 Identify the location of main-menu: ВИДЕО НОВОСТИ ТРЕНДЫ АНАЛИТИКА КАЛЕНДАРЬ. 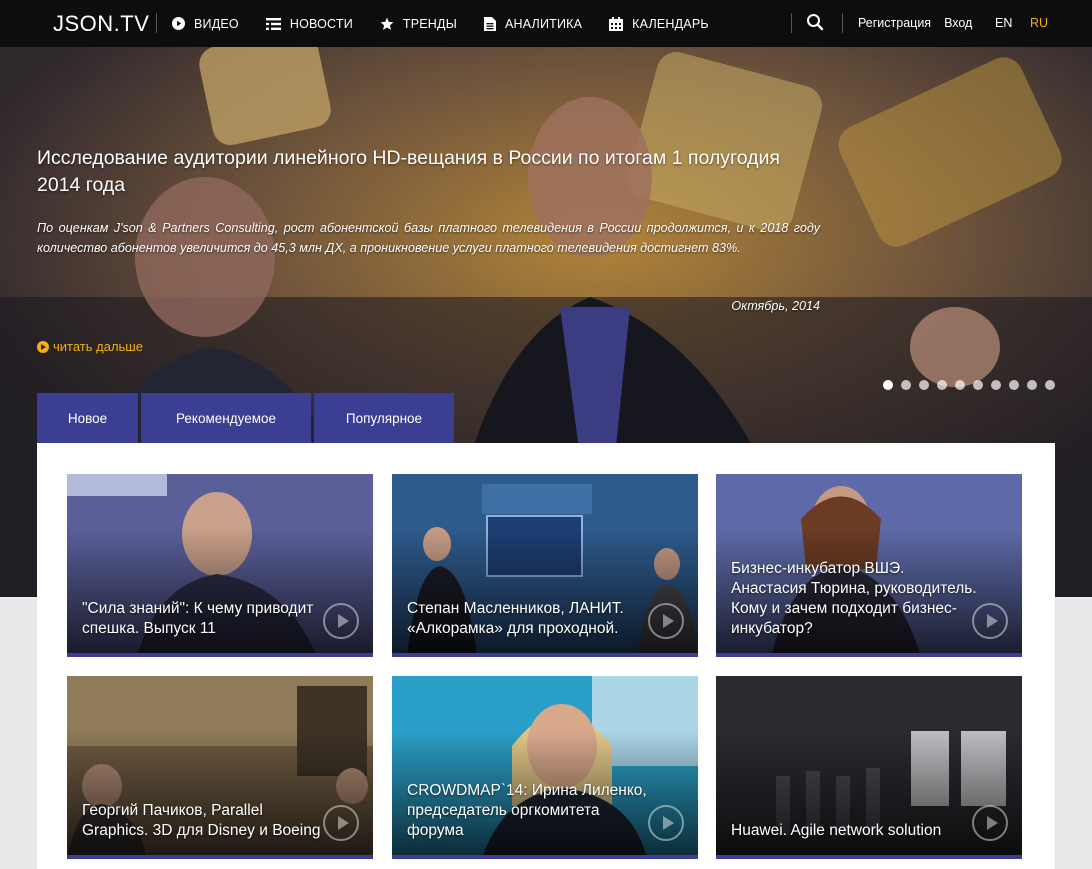
(454, 23).